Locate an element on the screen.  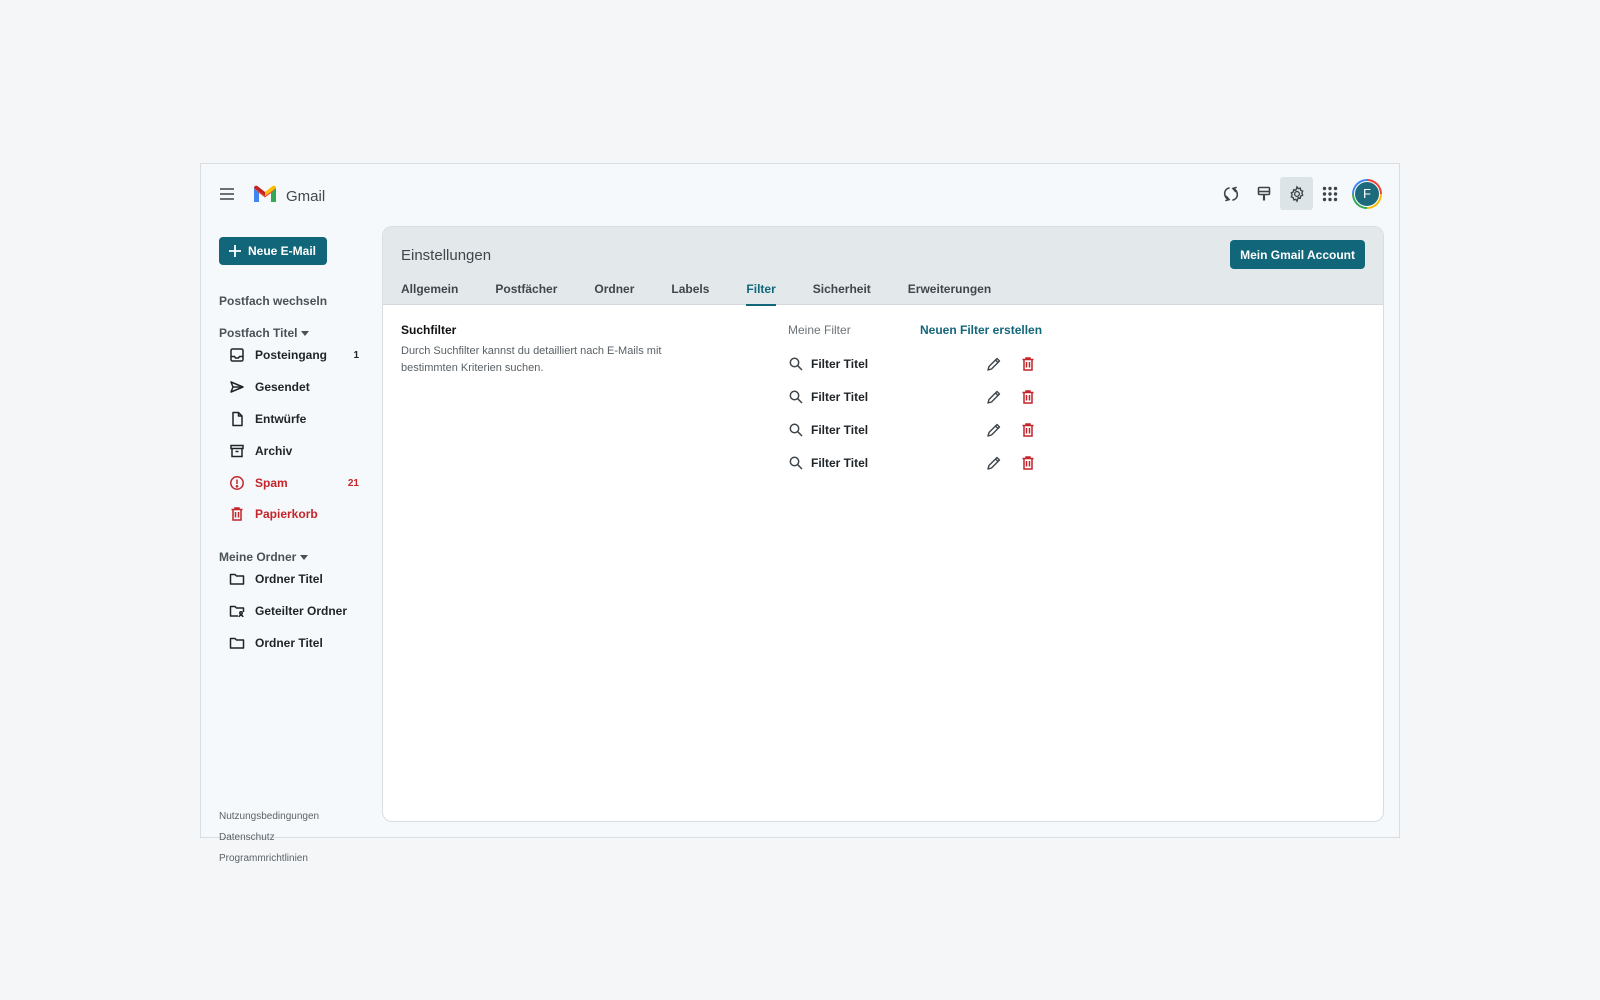
my-account-button: Mein Gmail Account is located at coordinates (1297, 254).